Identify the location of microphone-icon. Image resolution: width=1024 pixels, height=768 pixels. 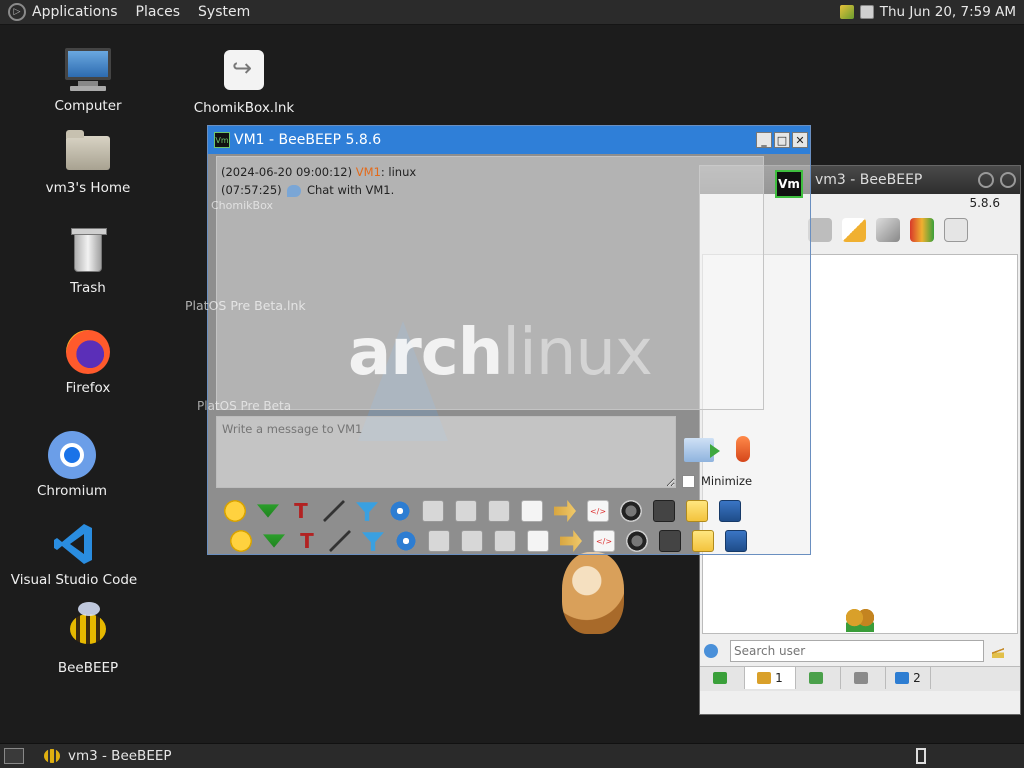
(743, 449).